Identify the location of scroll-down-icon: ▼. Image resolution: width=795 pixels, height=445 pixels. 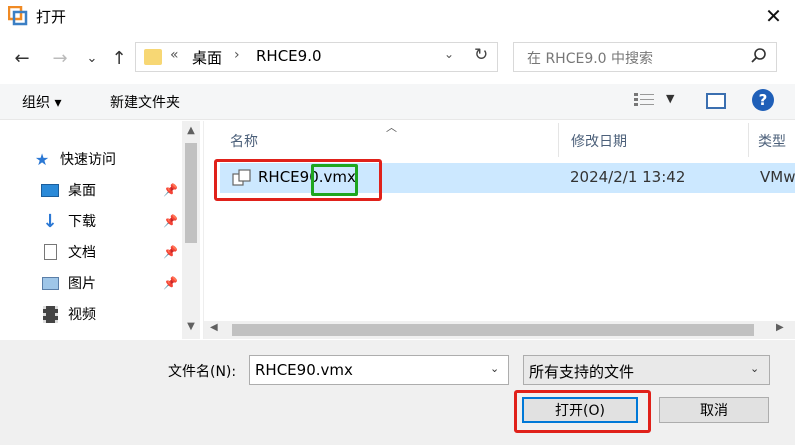
(191, 326).